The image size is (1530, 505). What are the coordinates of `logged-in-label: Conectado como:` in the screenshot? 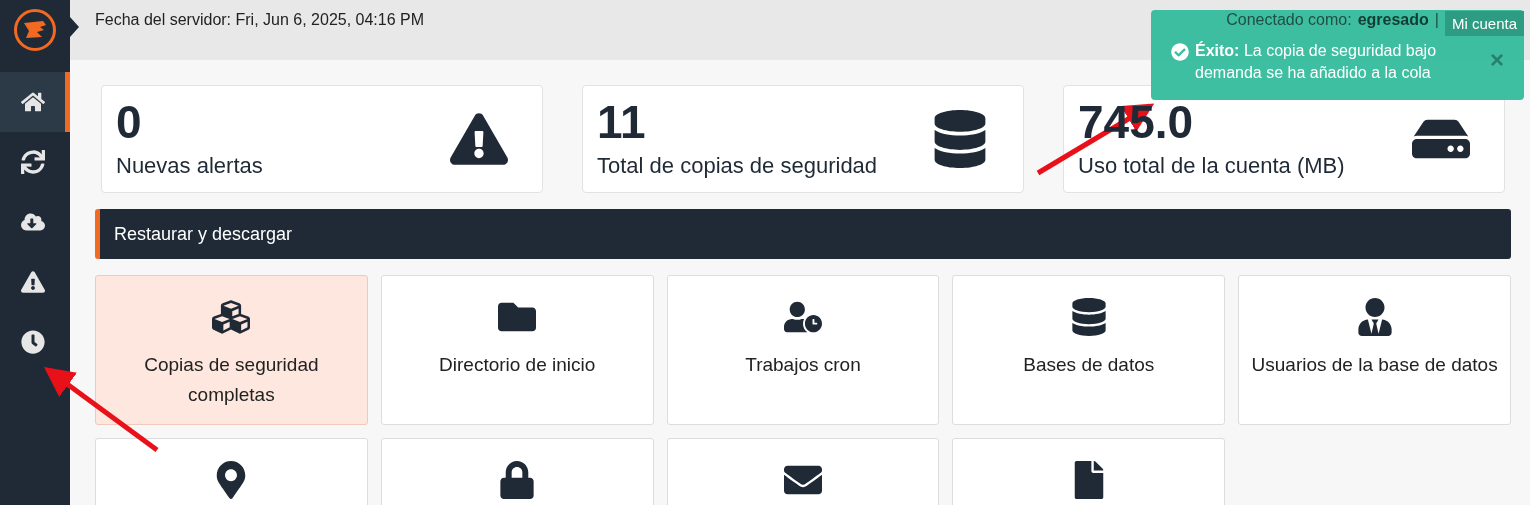 It's located at (1289, 20).